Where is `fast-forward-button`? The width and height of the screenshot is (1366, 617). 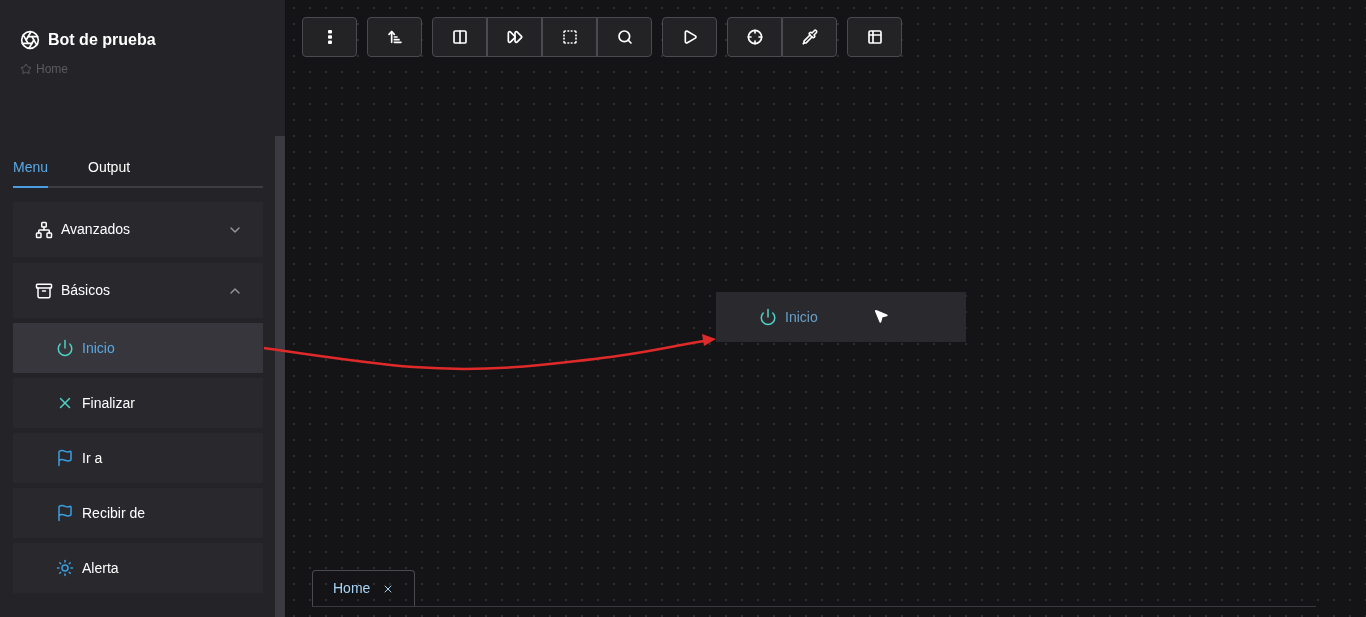 fast-forward-button is located at coordinates (514, 37).